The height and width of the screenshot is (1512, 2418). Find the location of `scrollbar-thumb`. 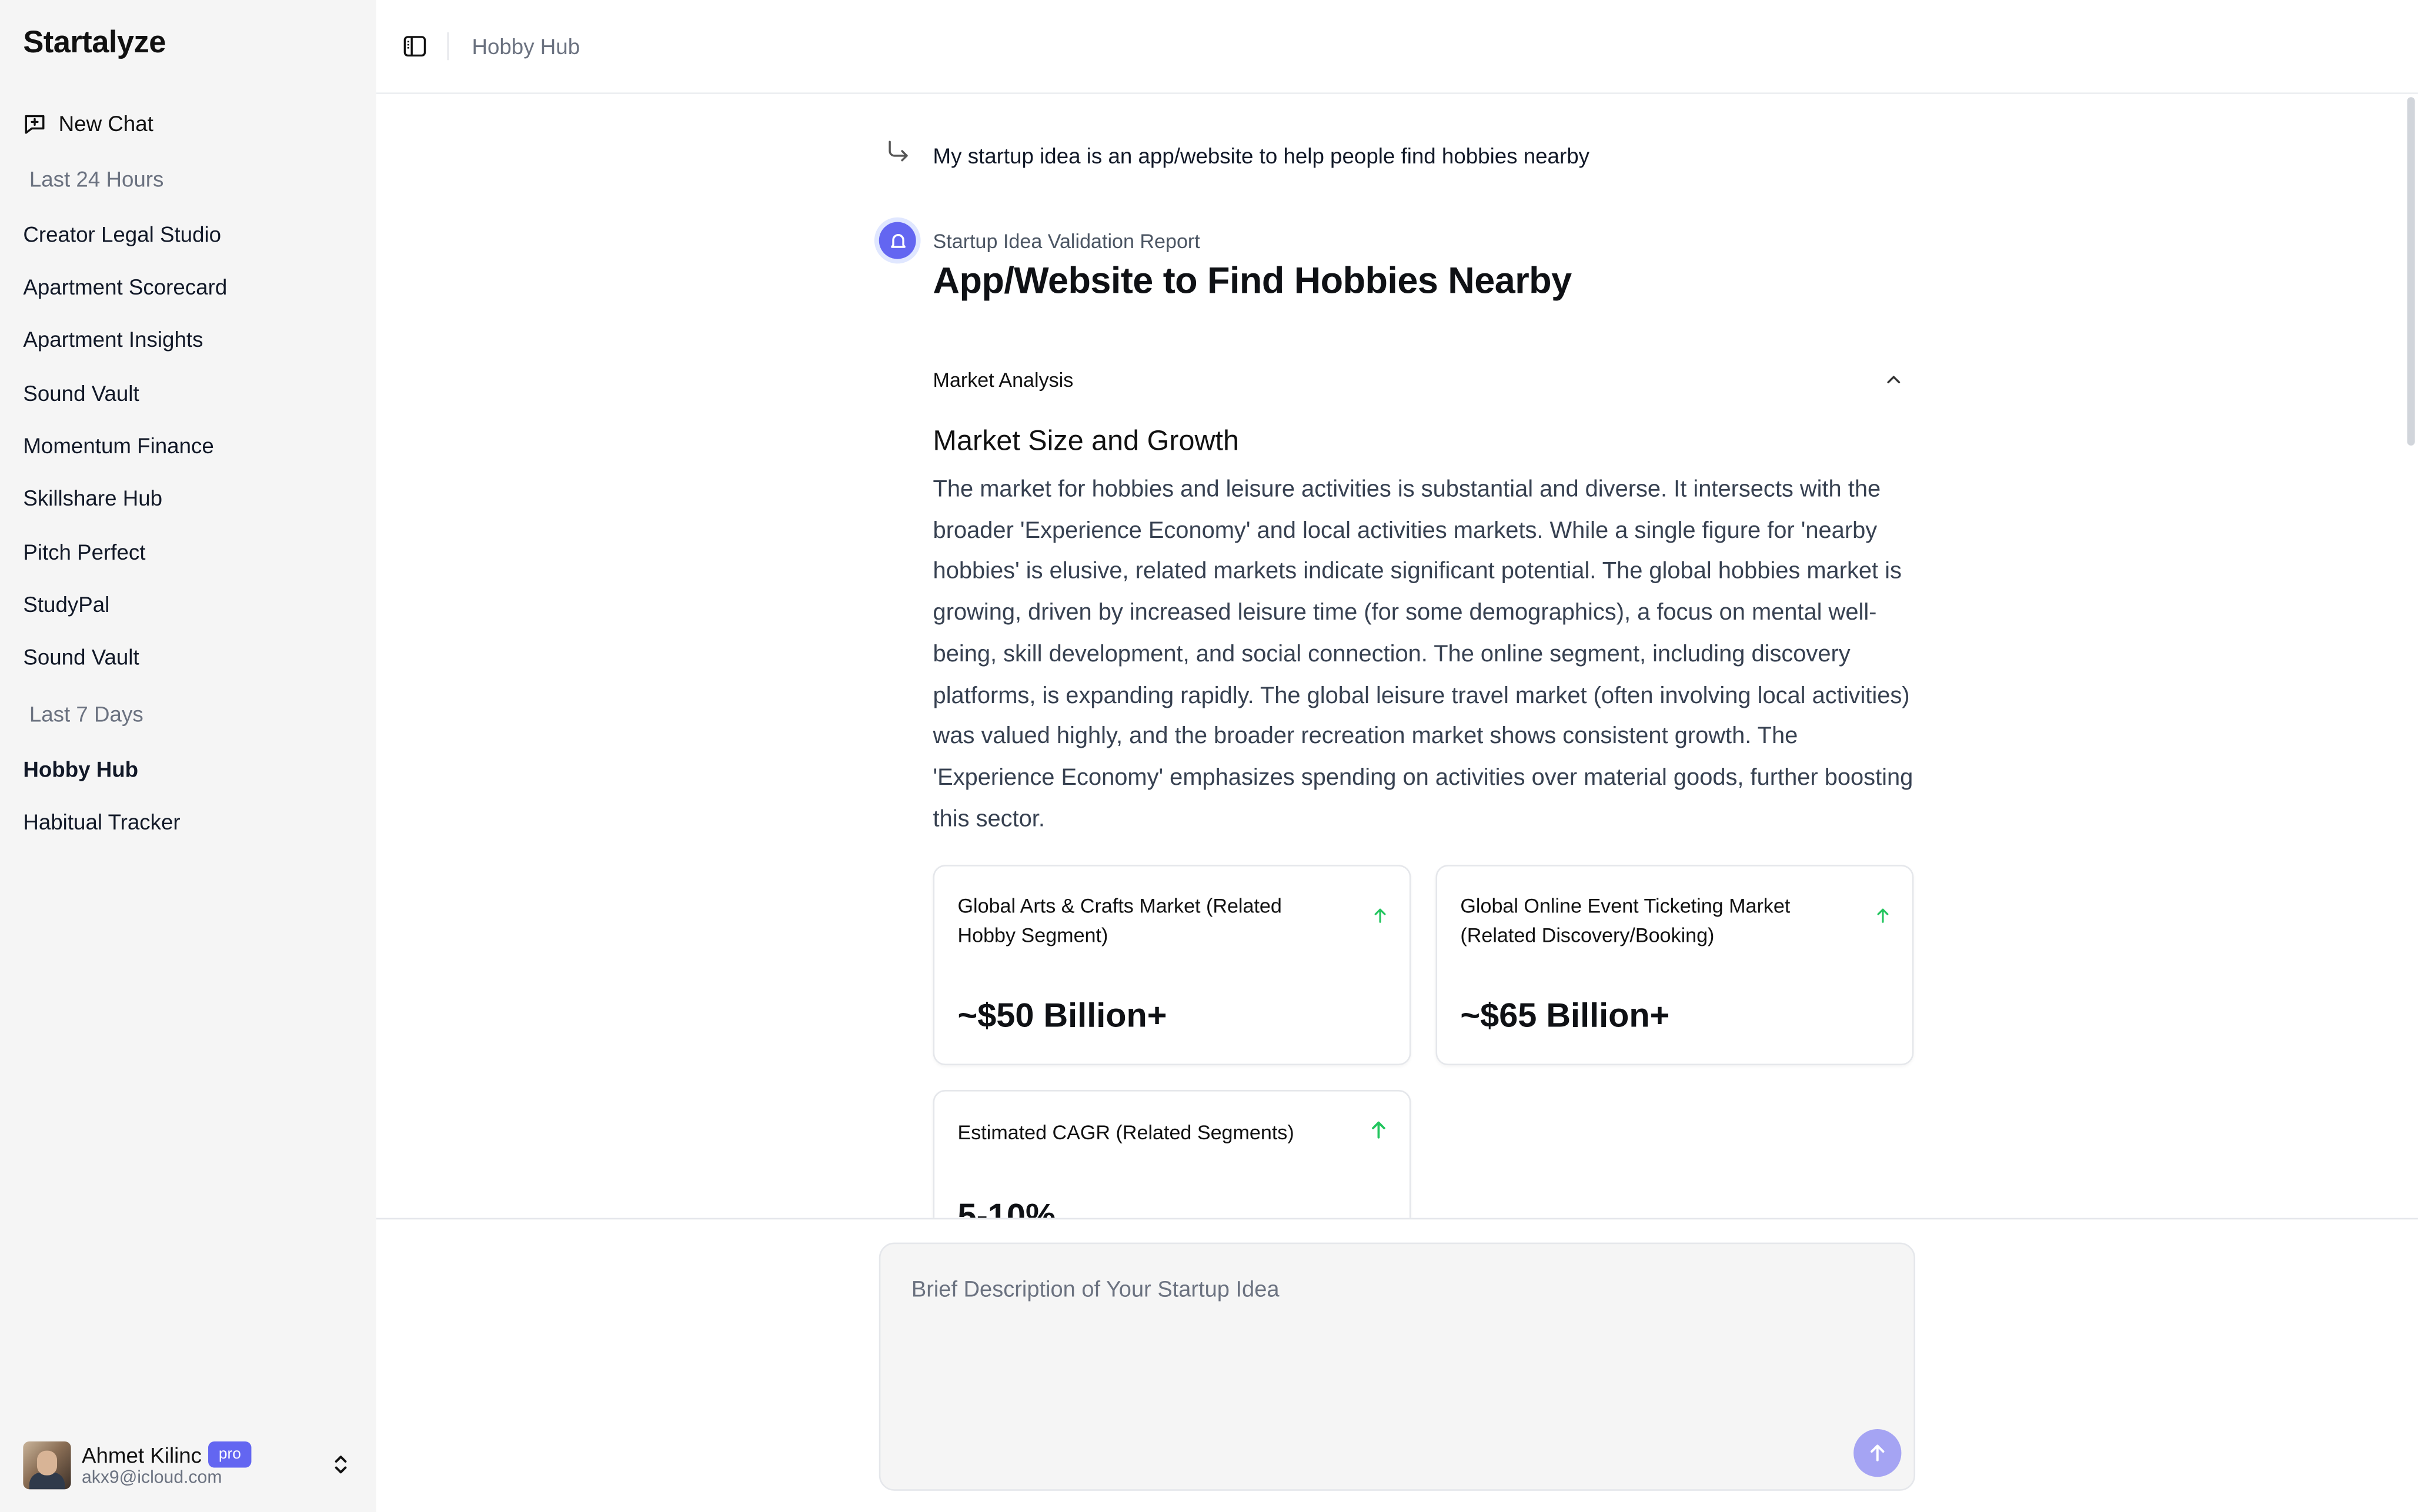

scrollbar-thumb is located at coordinates (2411, 272).